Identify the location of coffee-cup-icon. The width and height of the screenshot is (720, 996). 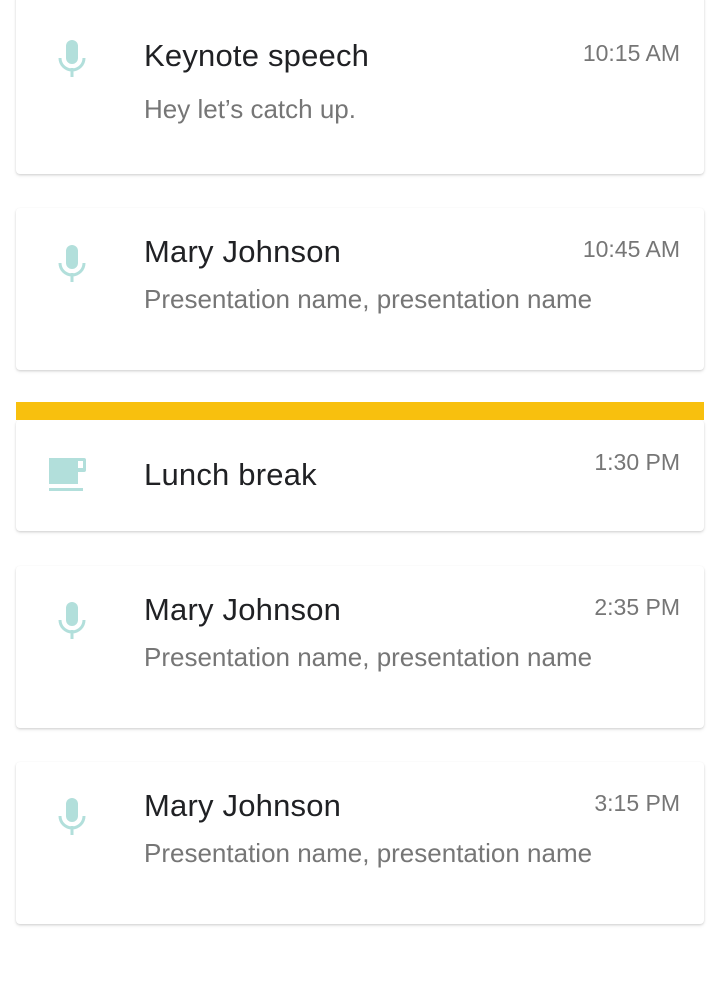
(68, 476).